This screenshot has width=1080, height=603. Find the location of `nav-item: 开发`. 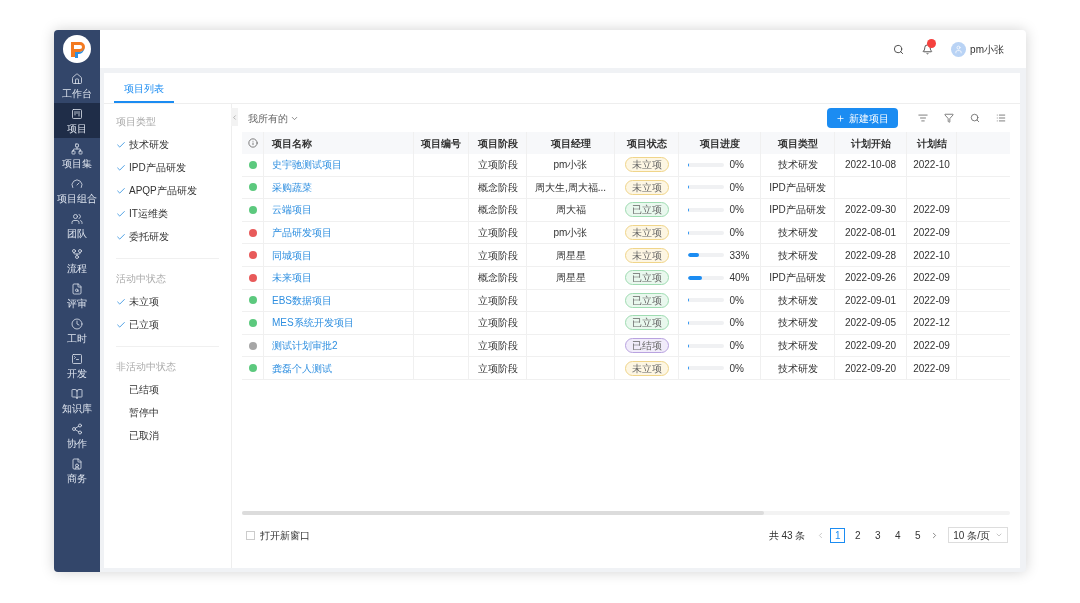

nav-item: 开发 is located at coordinates (77, 365).